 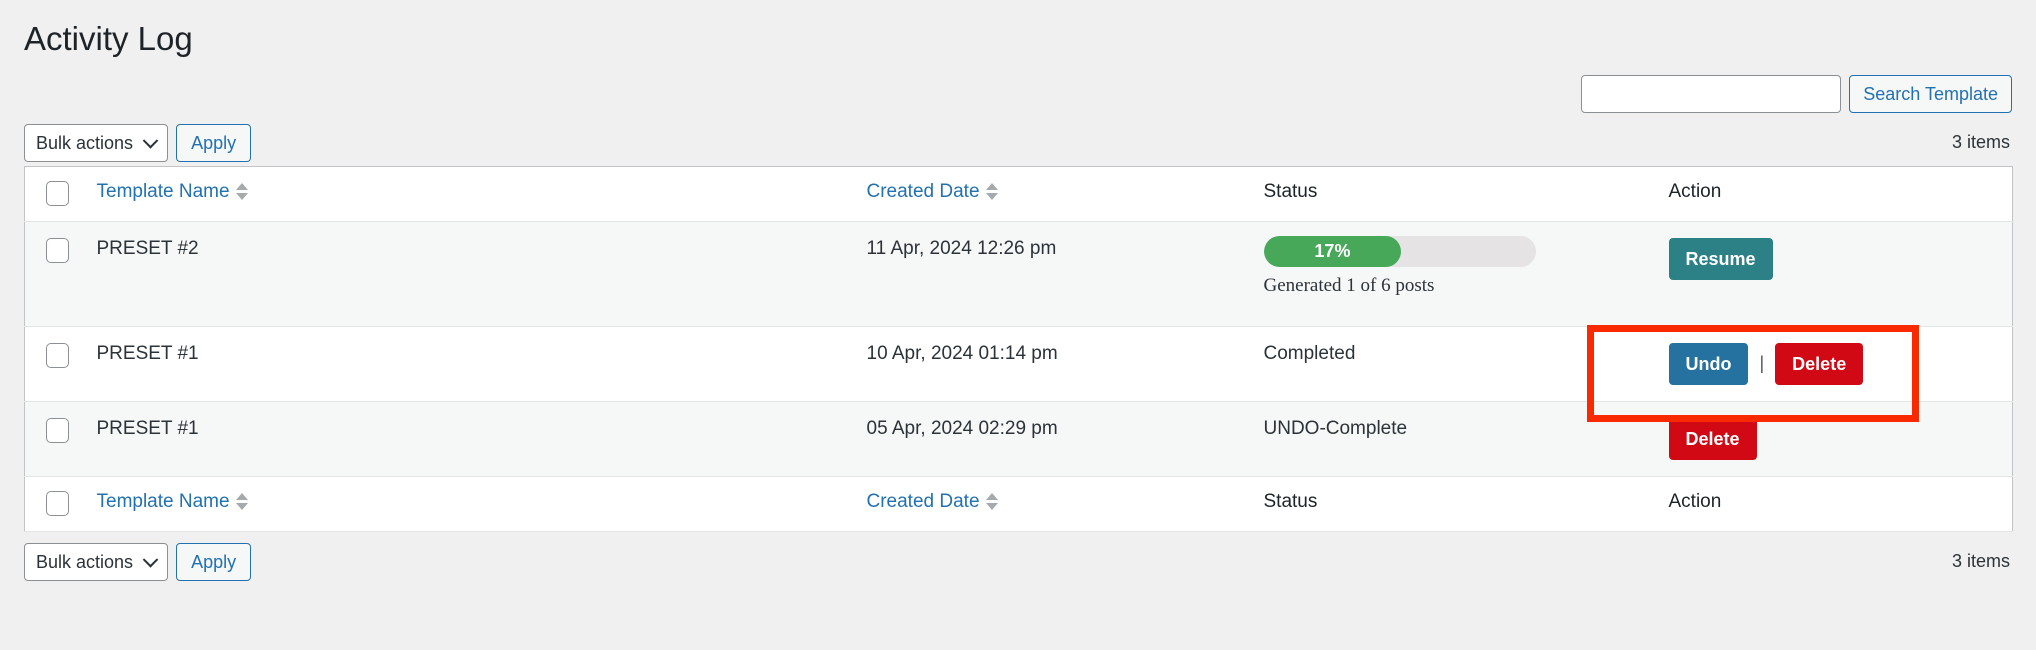 I want to click on column-footer-created-date: Created Date, so click(x=1041, y=503).